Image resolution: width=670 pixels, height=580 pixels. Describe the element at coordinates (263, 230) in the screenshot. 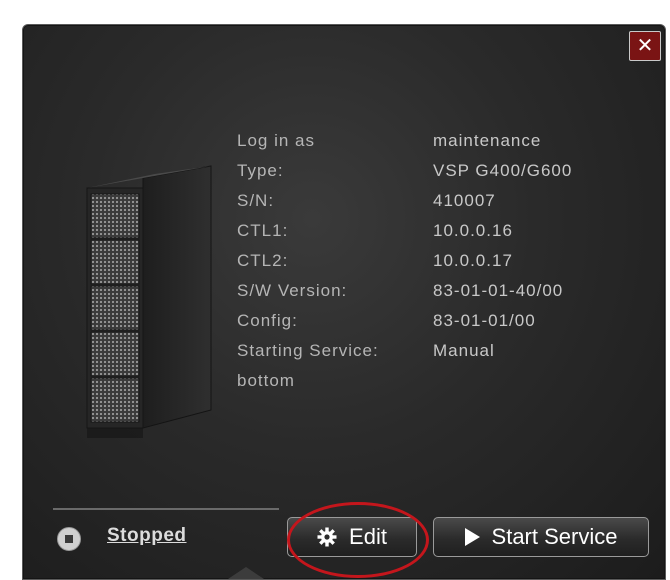

I see `ctl1-label: CTL1:` at that location.